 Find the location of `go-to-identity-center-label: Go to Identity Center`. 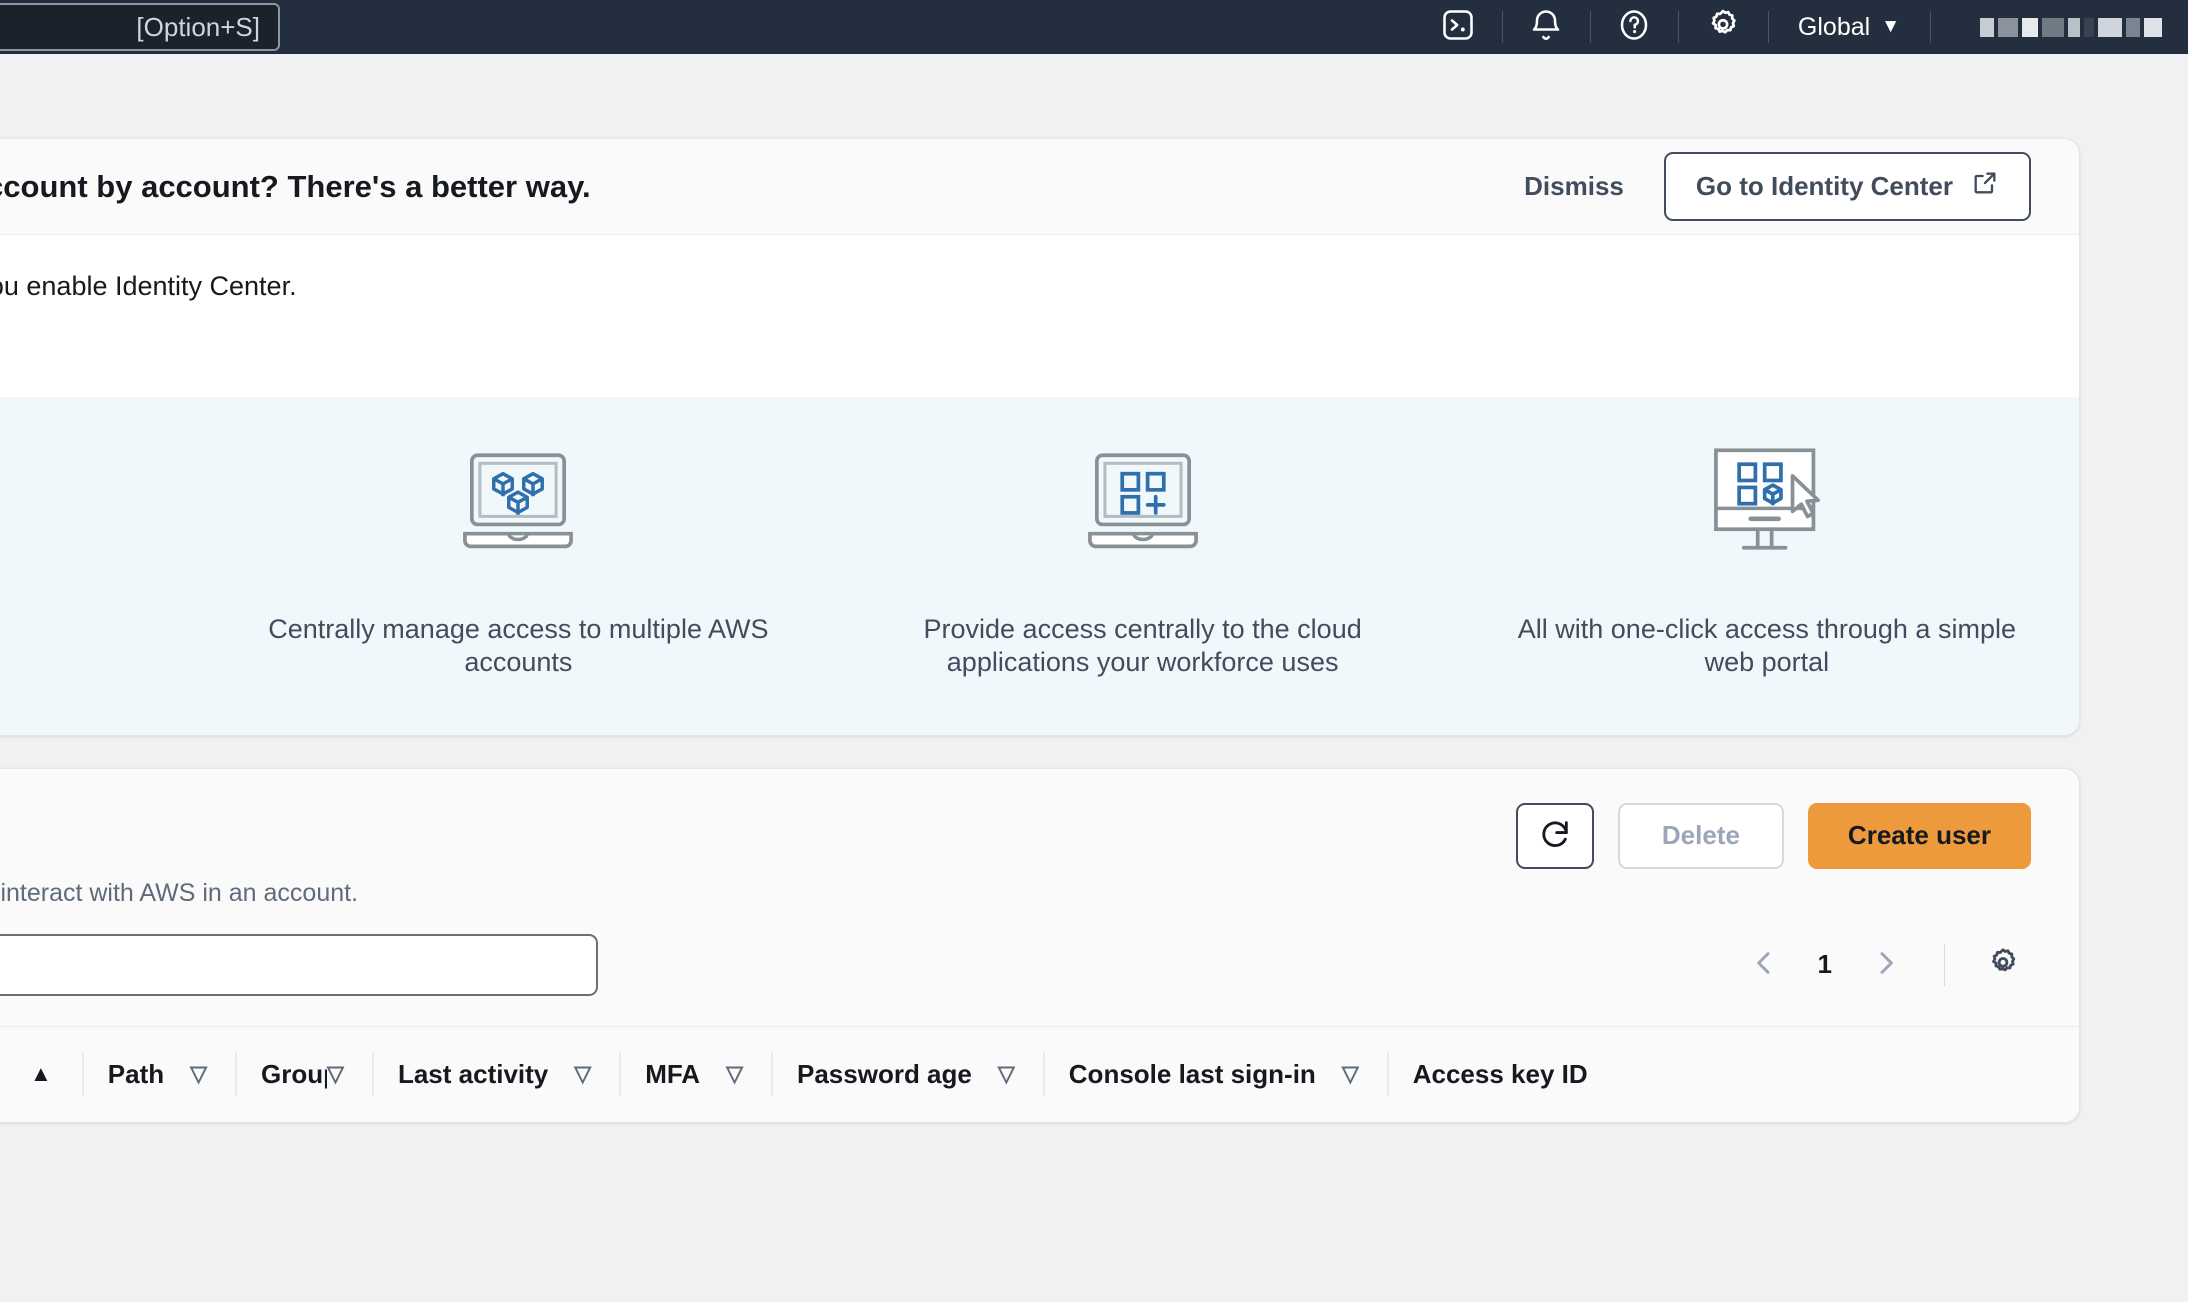

go-to-identity-center-label: Go to Identity Center is located at coordinates (1824, 186).